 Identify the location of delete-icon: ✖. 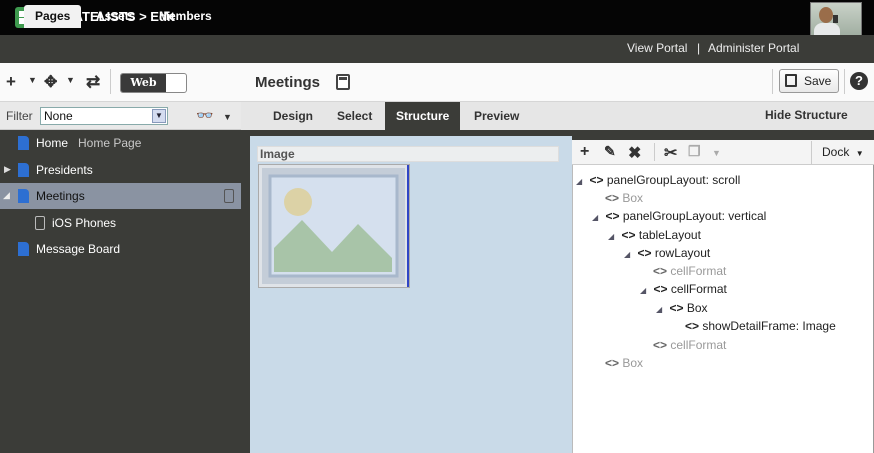
(634, 153).